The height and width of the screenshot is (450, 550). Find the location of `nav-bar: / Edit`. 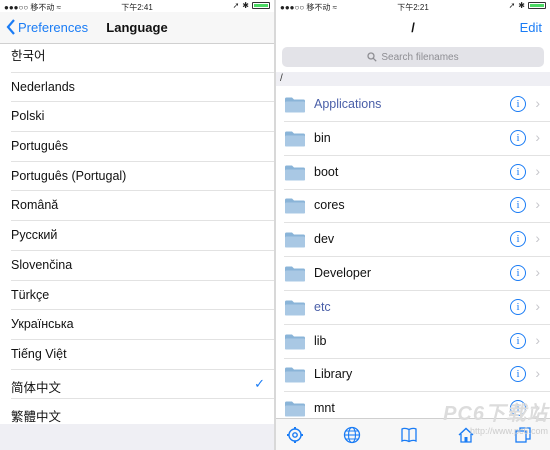

nav-bar: / Edit is located at coordinates (413, 27).